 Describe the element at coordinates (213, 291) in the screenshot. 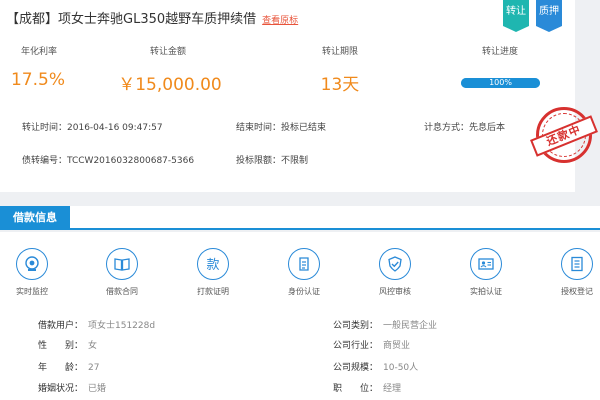

I see `payment-proof-label: 打款证明` at that location.